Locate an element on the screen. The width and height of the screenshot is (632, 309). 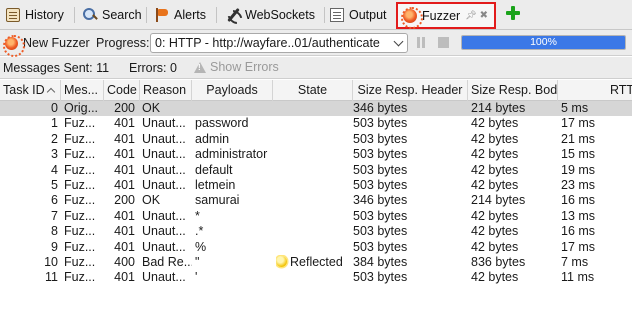
cell-task-id: 7 is located at coordinates (54, 215).